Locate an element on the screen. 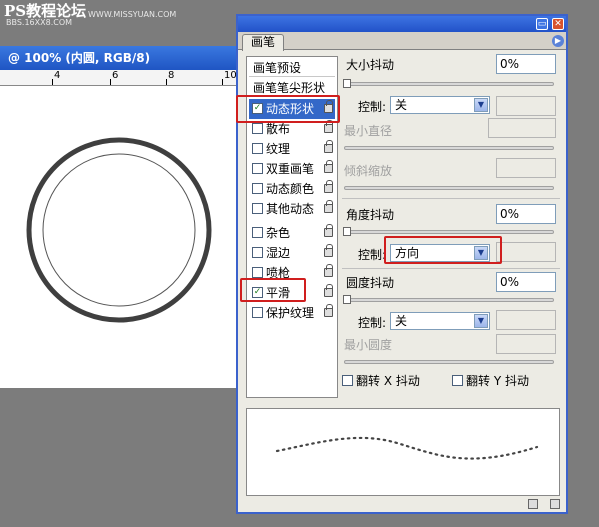  tab-brush: 画笔 is located at coordinates (263, 42).